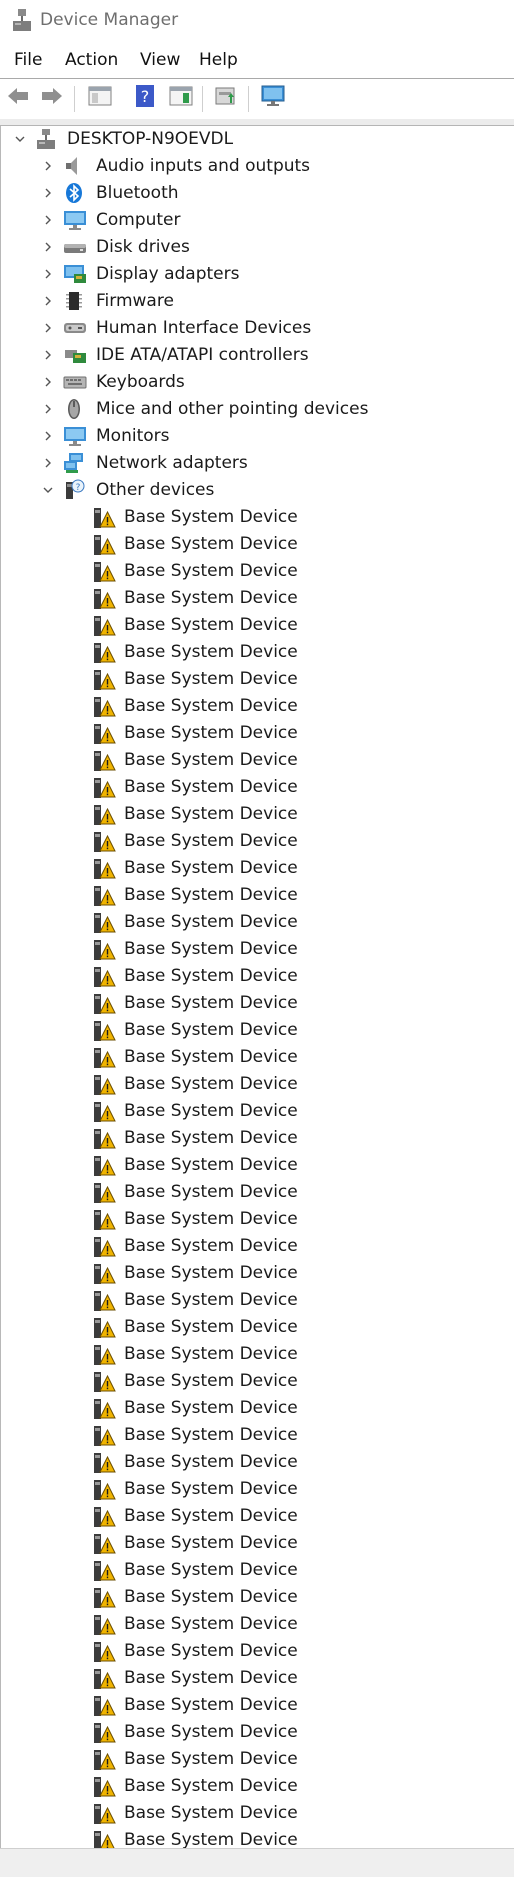  Describe the element at coordinates (91, 60) in the screenshot. I see `menu-action: Action` at that location.